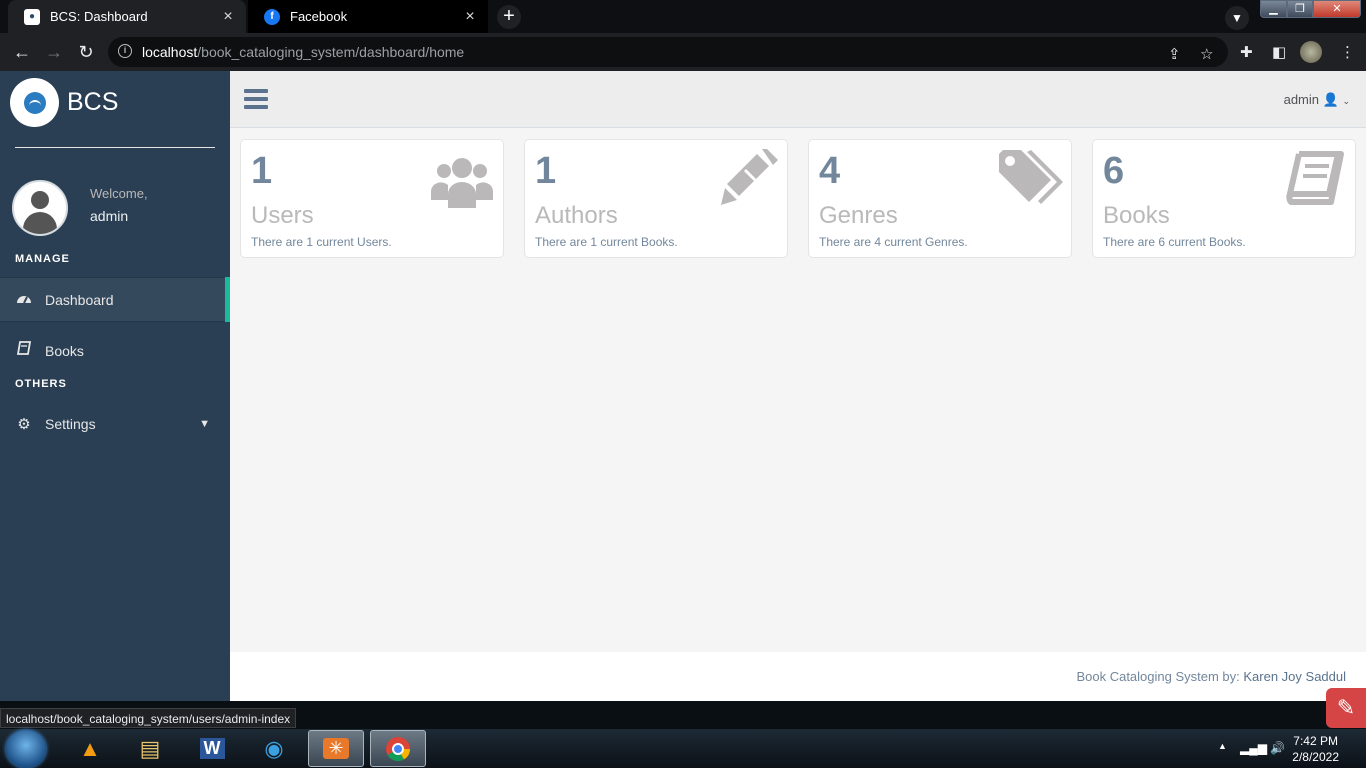 This screenshot has width=1366, height=768. Describe the element at coordinates (1315, 741) in the screenshot. I see `clock-time: 7:42 PM` at that location.